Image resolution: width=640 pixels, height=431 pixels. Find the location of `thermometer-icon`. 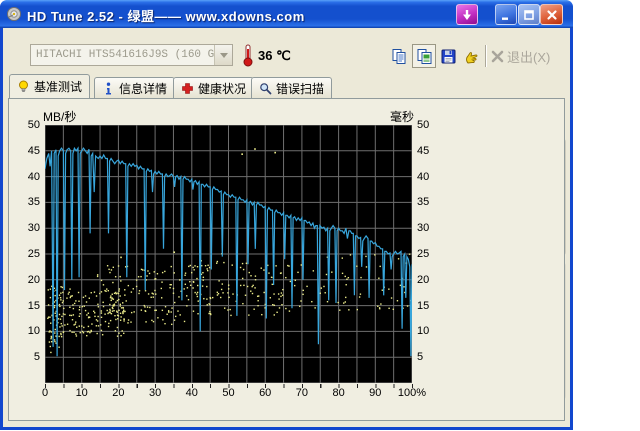

thermometer-icon is located at coordinates (248, 55).